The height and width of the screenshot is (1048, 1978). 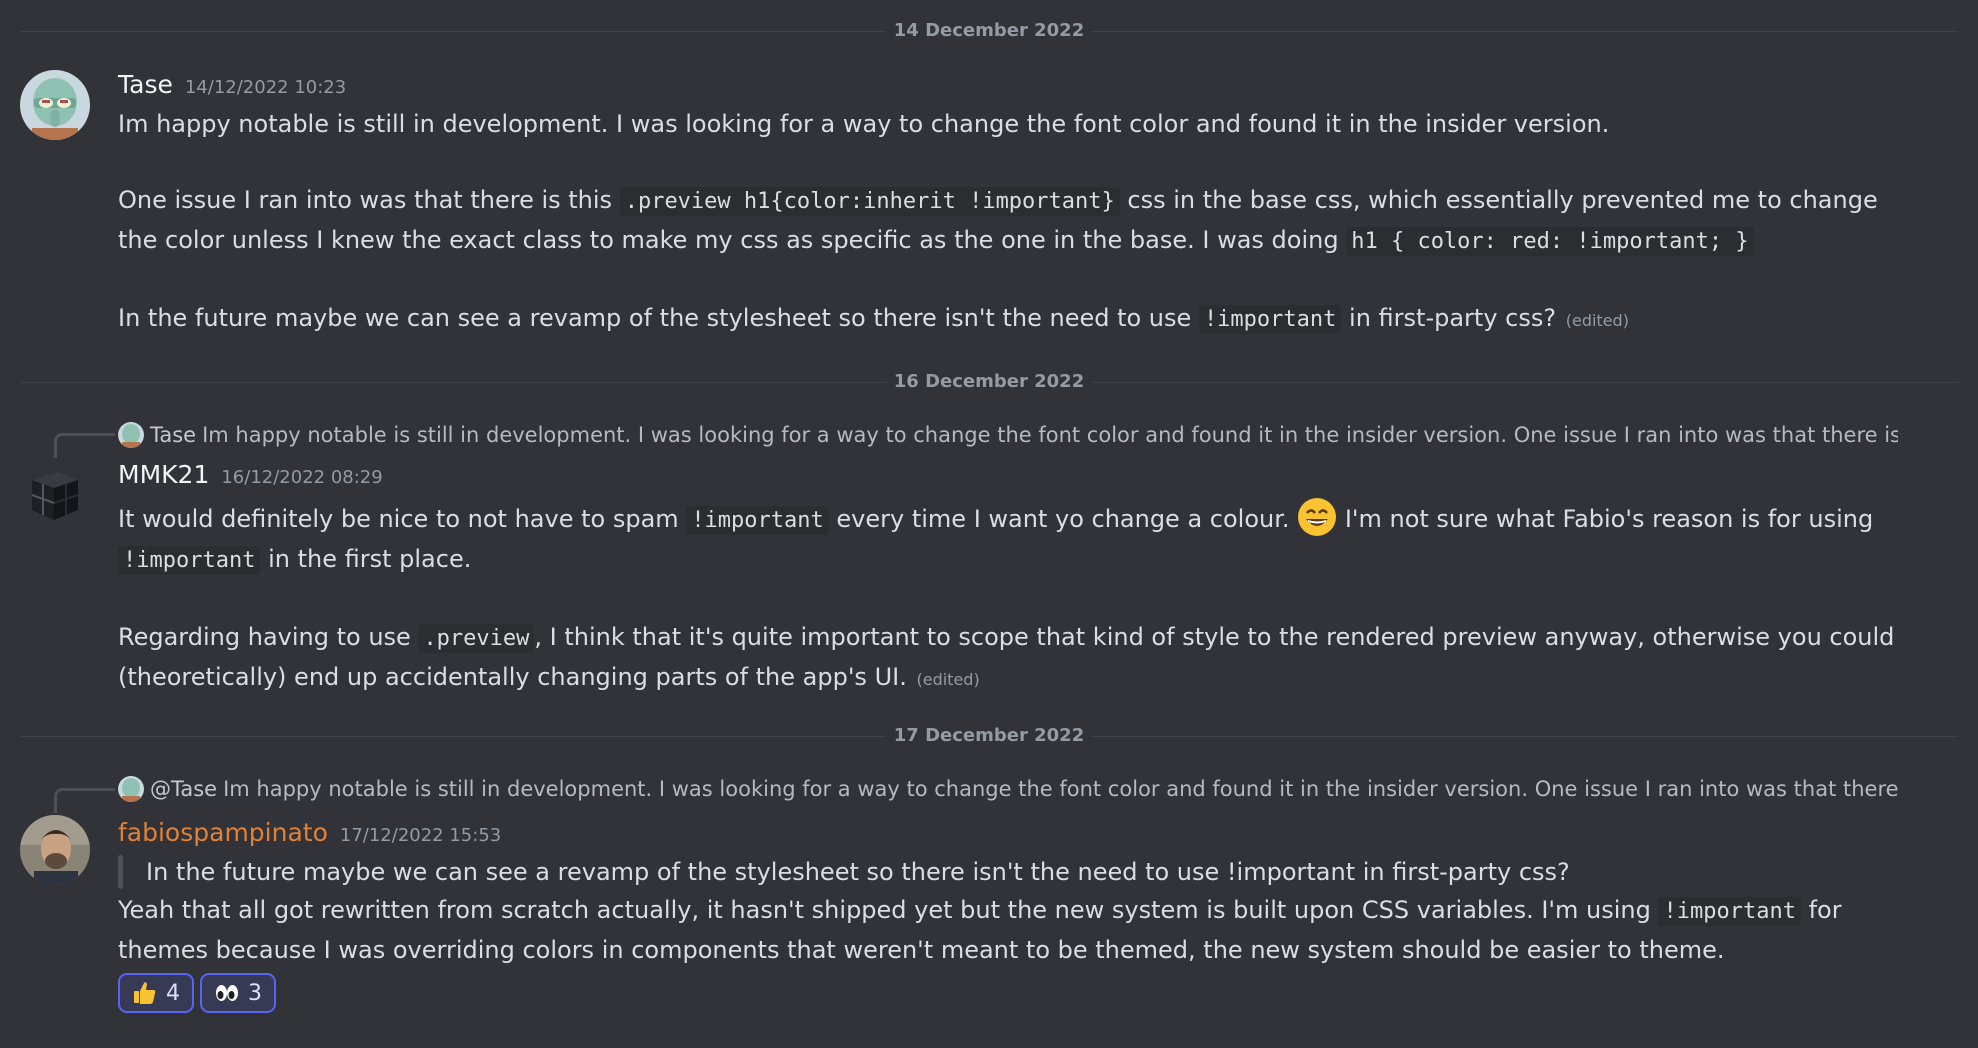 I want to click on date-divider: 14 December 2022, so click(x=989, y=31).